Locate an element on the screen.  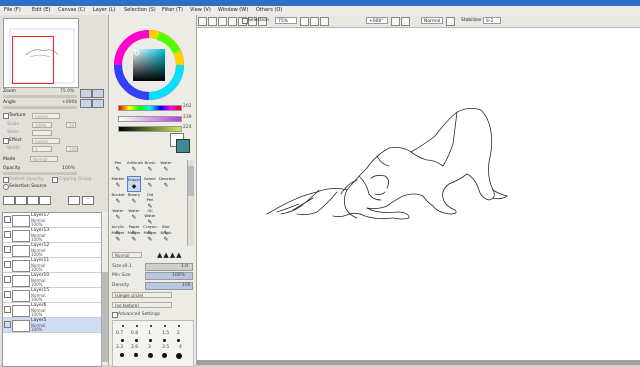
menu-edit: Edit (E) is located at coordinates (41, 10).